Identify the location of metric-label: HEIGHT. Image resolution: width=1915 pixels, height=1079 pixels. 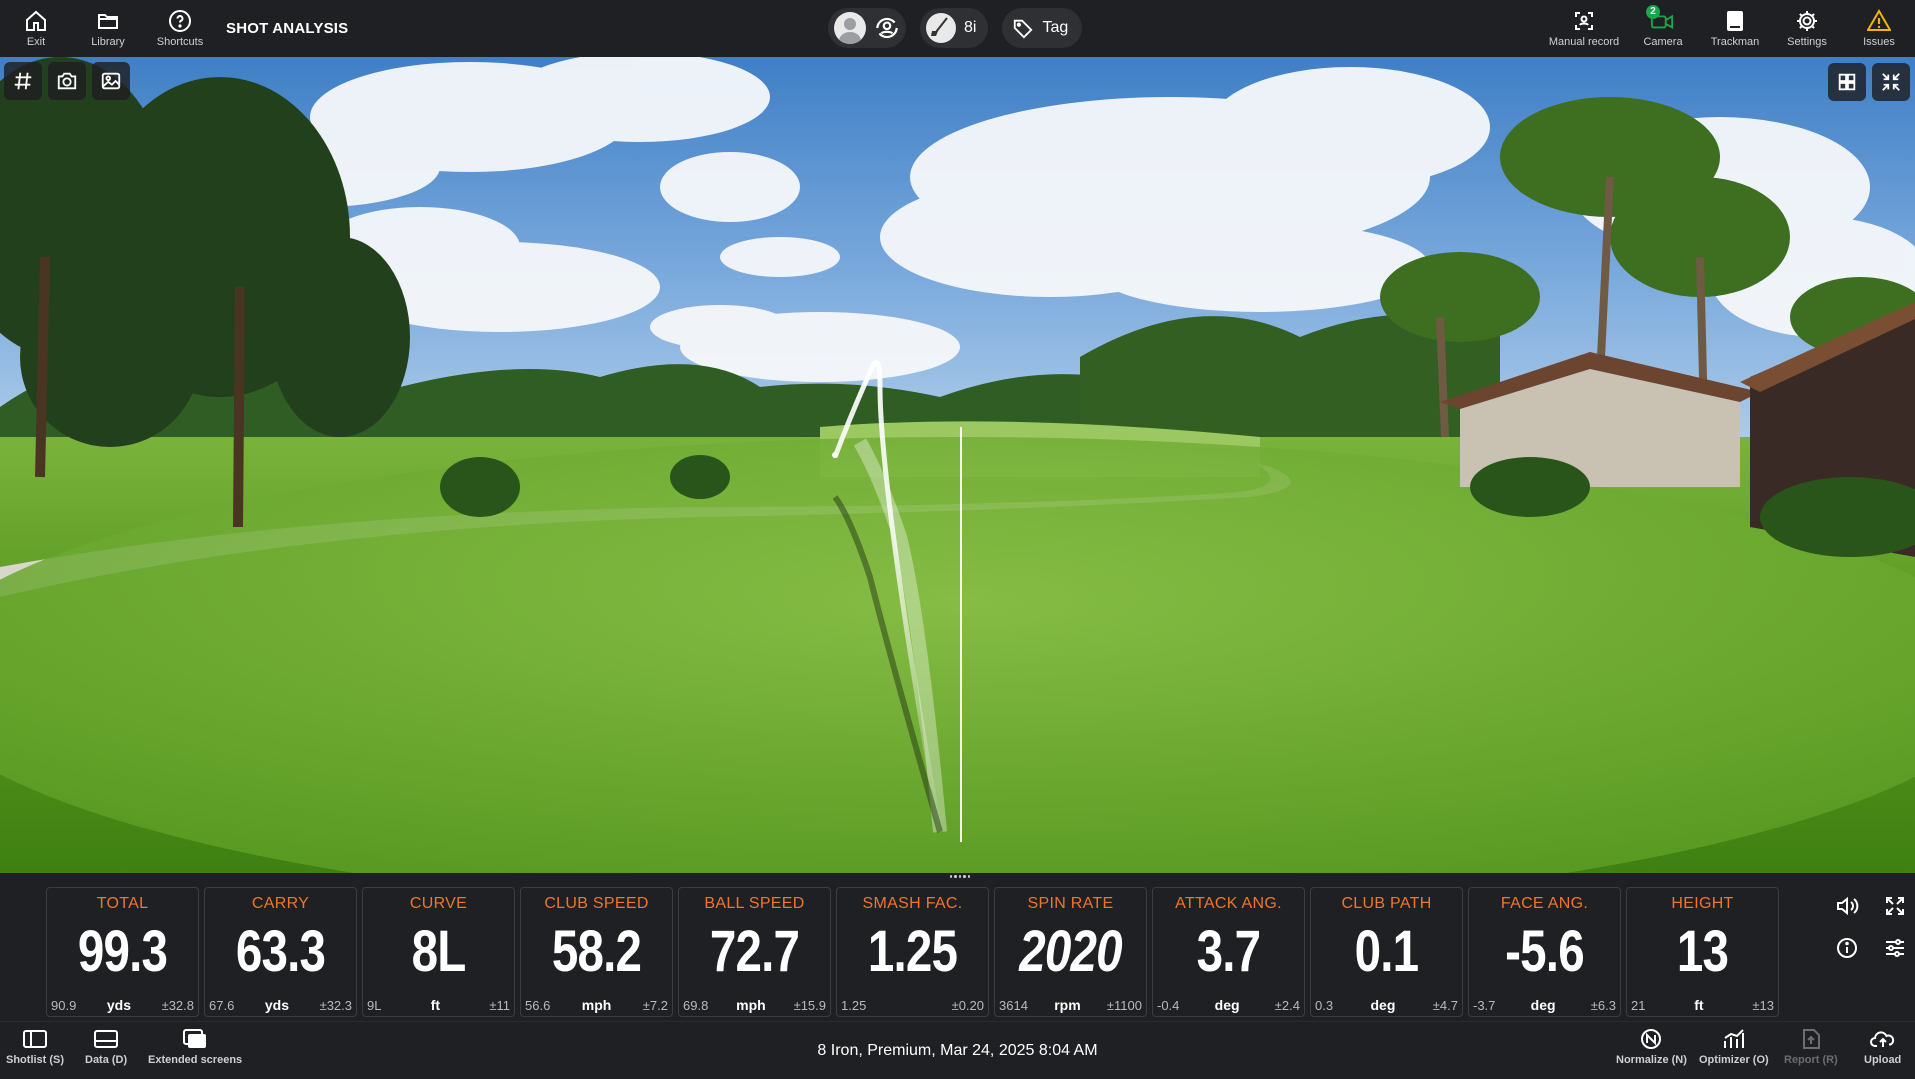
(1702, 903).